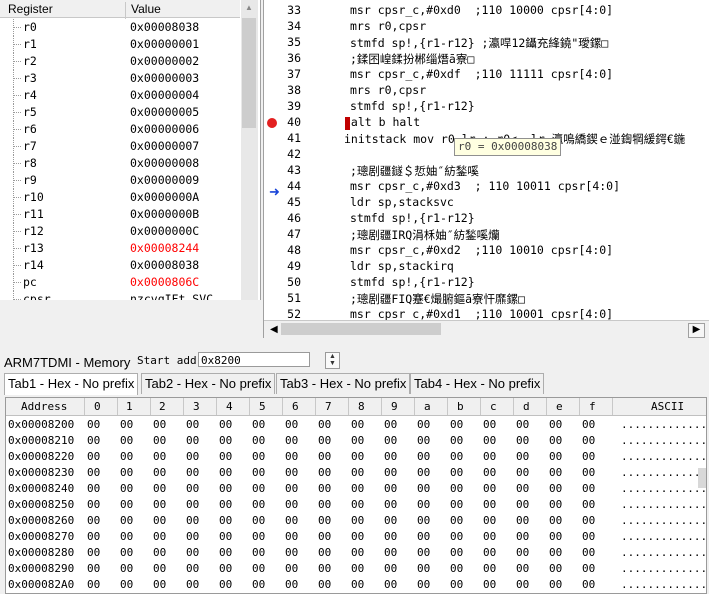 The width and height of the screenshot is (709, 594). Describe the element at coordinates (272, 123) in the screenshot. I see `breakpoint-icon` at that location.